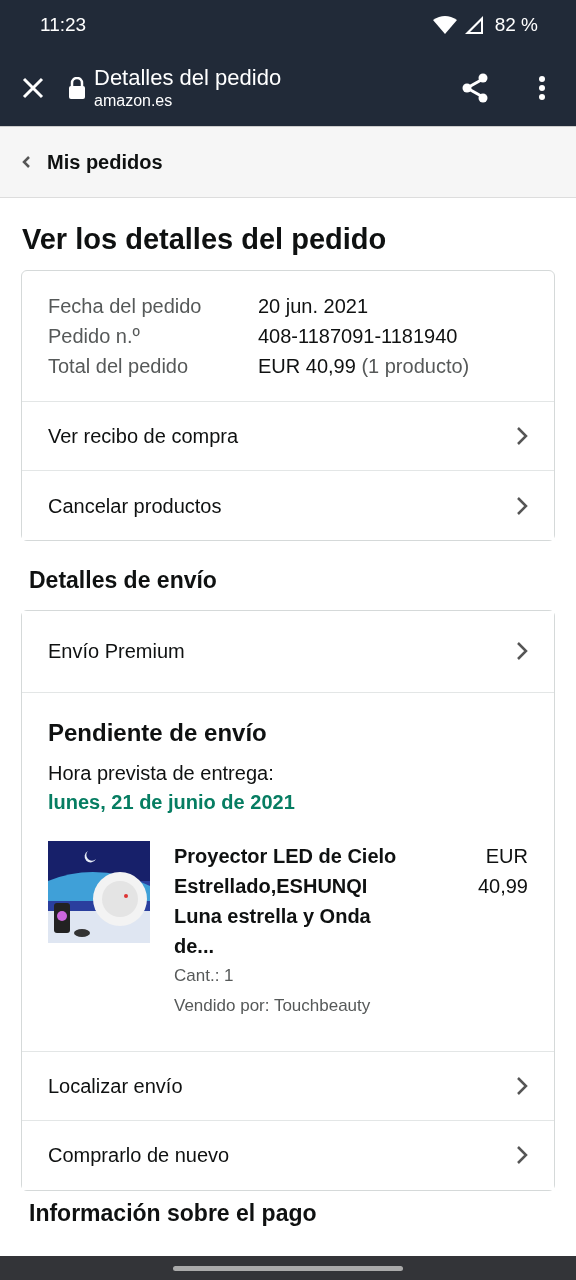 The image size is (576, 1280). Describe the element at coordinates (273, 1005) in the screenshot. I see `seller-text: Vendido por: Touchbeauty` at that location.